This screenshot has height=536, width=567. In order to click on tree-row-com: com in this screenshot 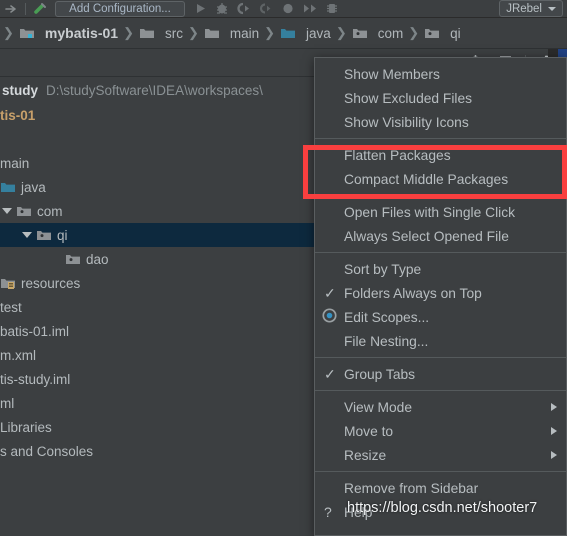, I will do `click(160, 211)`.